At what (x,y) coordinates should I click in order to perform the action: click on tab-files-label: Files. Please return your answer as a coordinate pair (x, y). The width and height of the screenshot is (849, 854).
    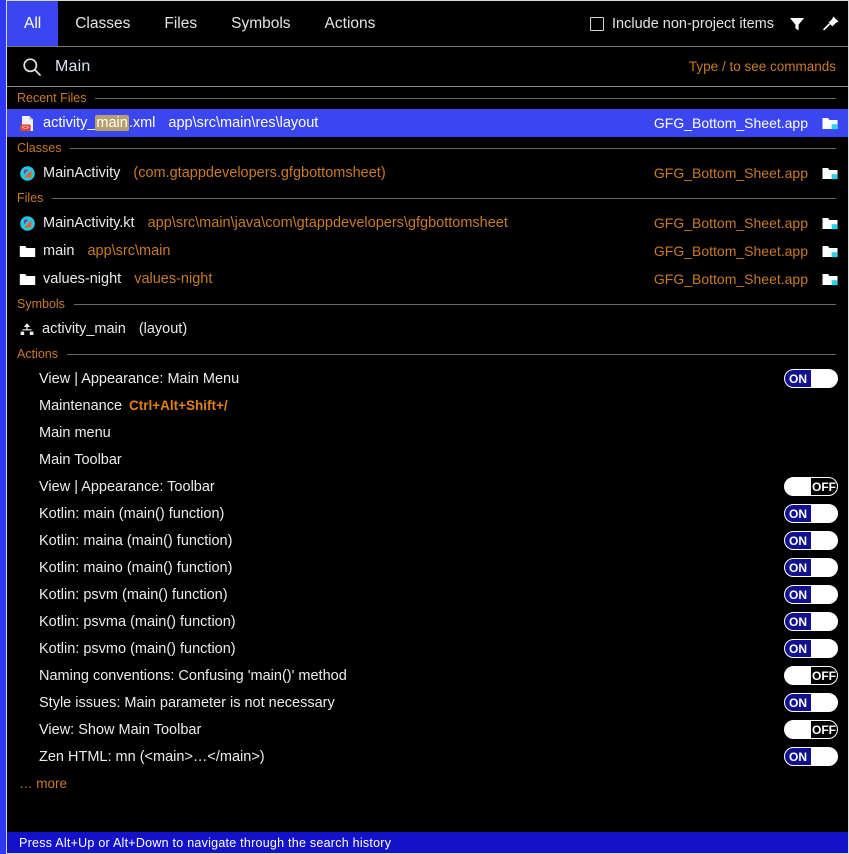
    Looking at the image, I should click on (181, 23).